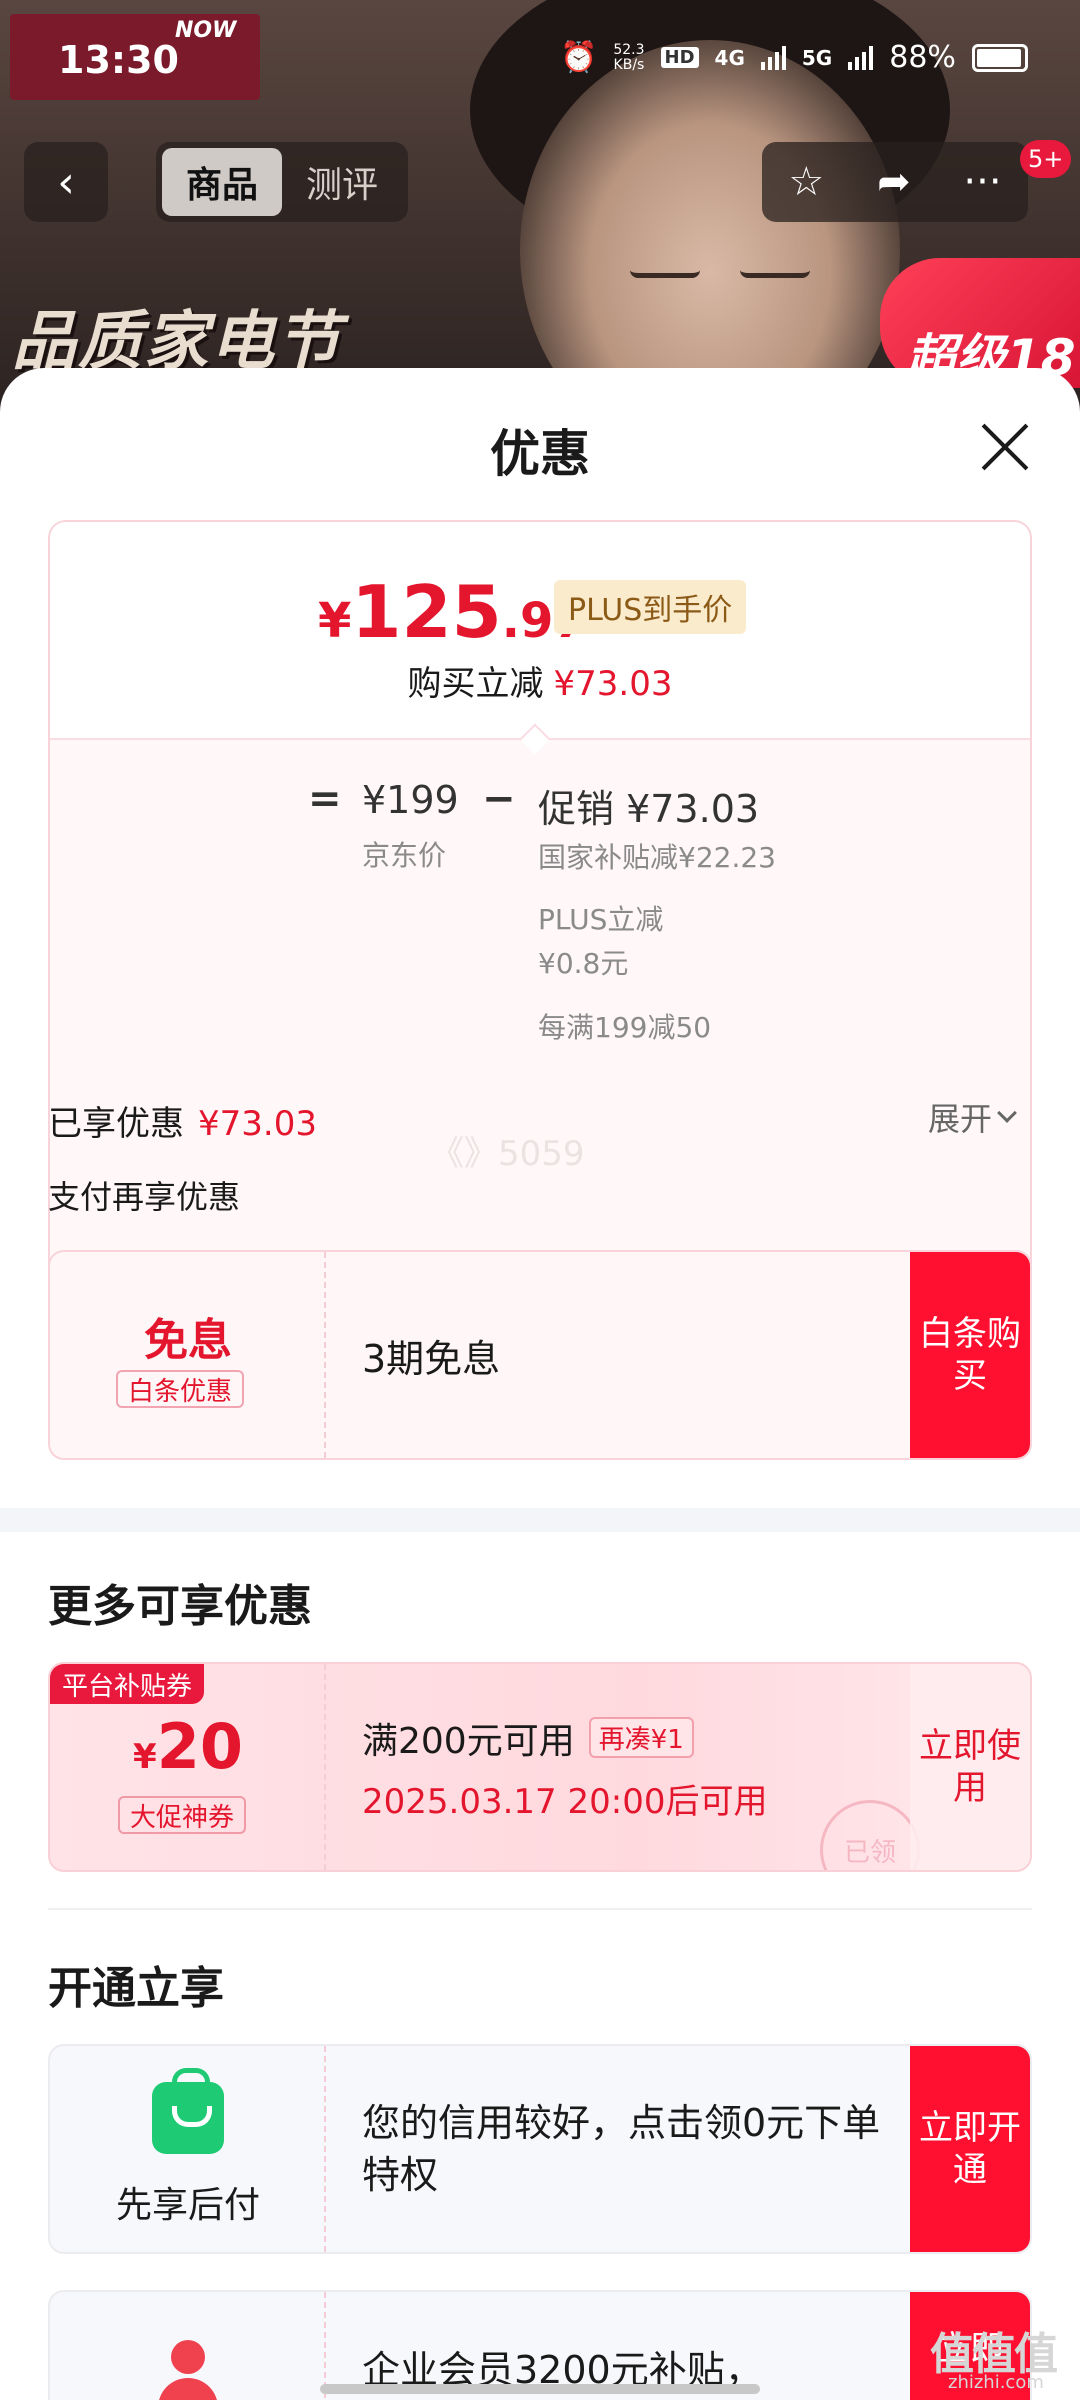 The height and width of the screenshot is (2400, 1080). I want to click on network-speed-unit: KB/s, so click(629, 64).